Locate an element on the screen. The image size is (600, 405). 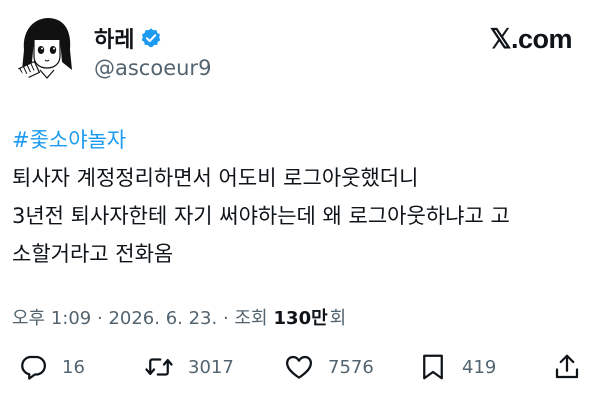
author-handle: @ascoeur9 is located at coordinates (152, 68).